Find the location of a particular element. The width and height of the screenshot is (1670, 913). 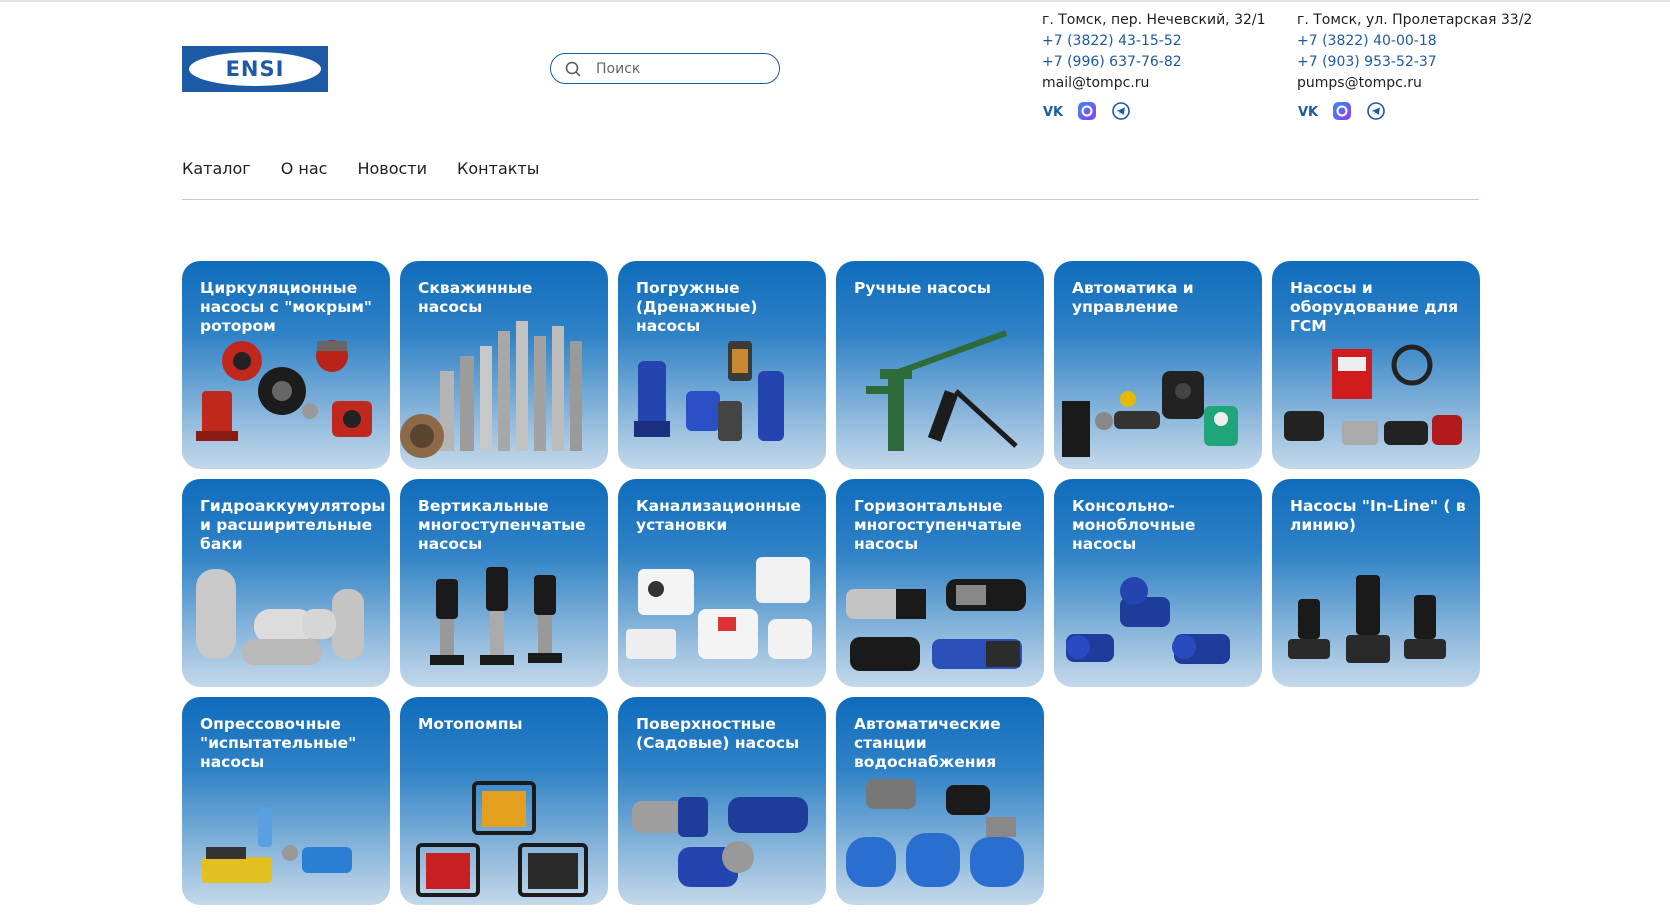

main-nav: Каталог О нас Новости Контакты is located at coordinates (360, 168).